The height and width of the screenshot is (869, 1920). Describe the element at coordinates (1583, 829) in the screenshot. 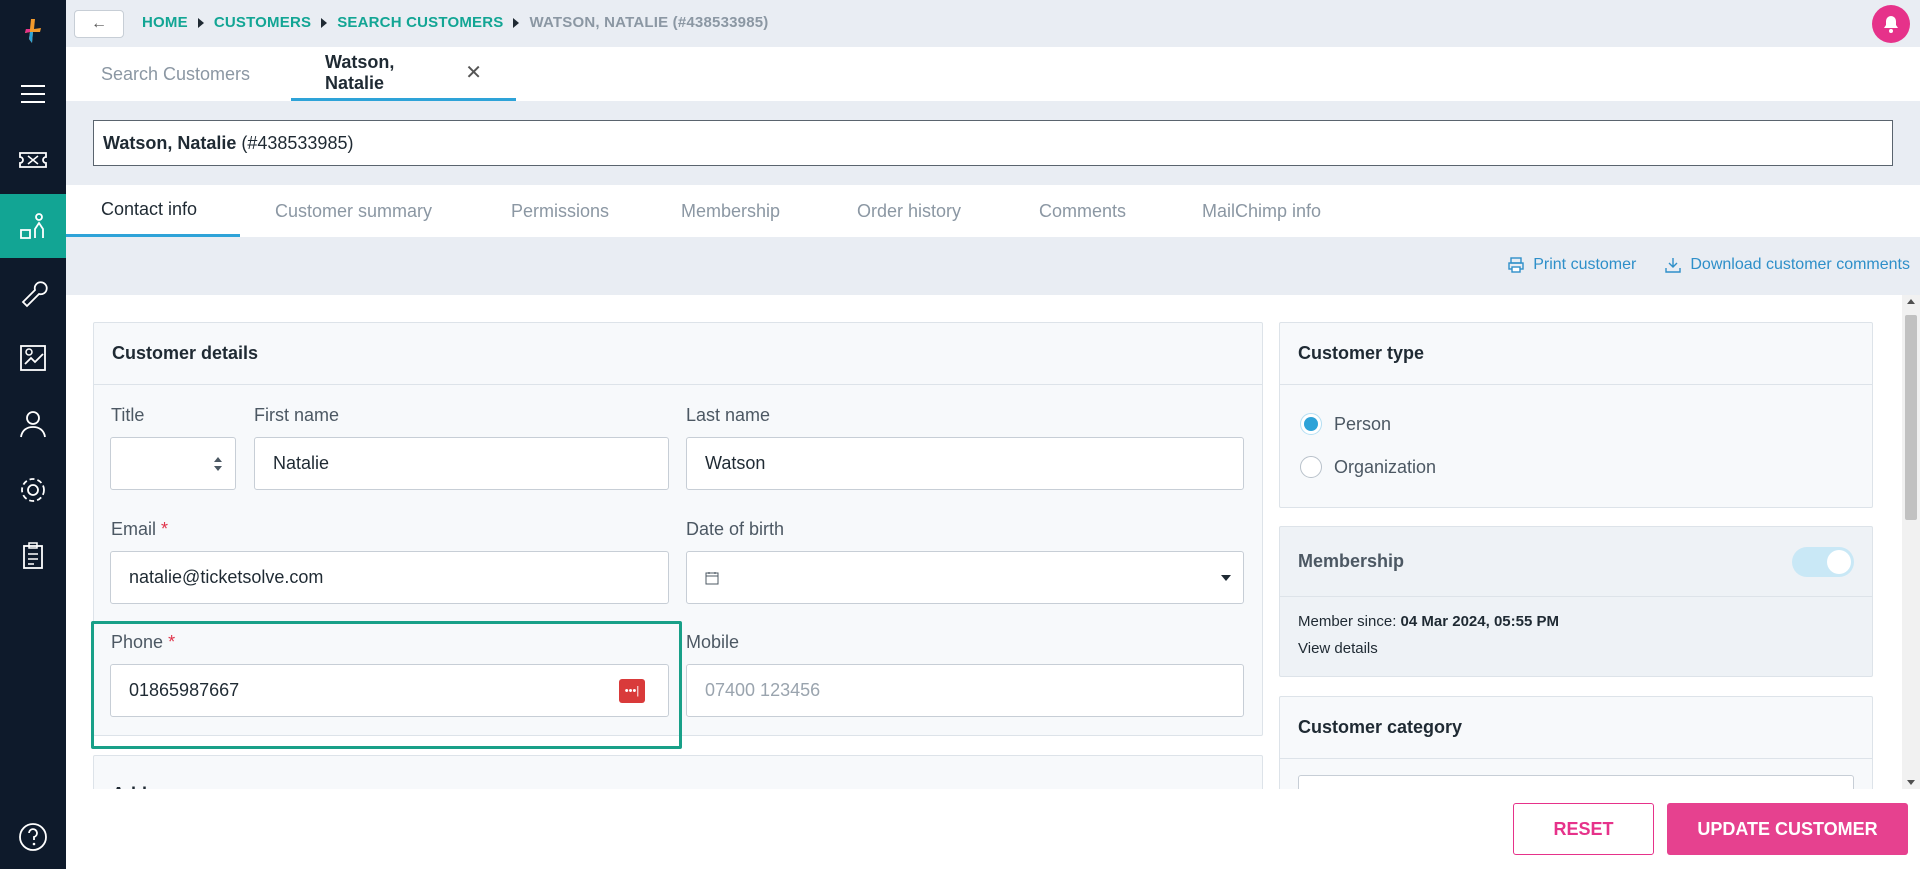

I see `reset-button: RESET` at that location.